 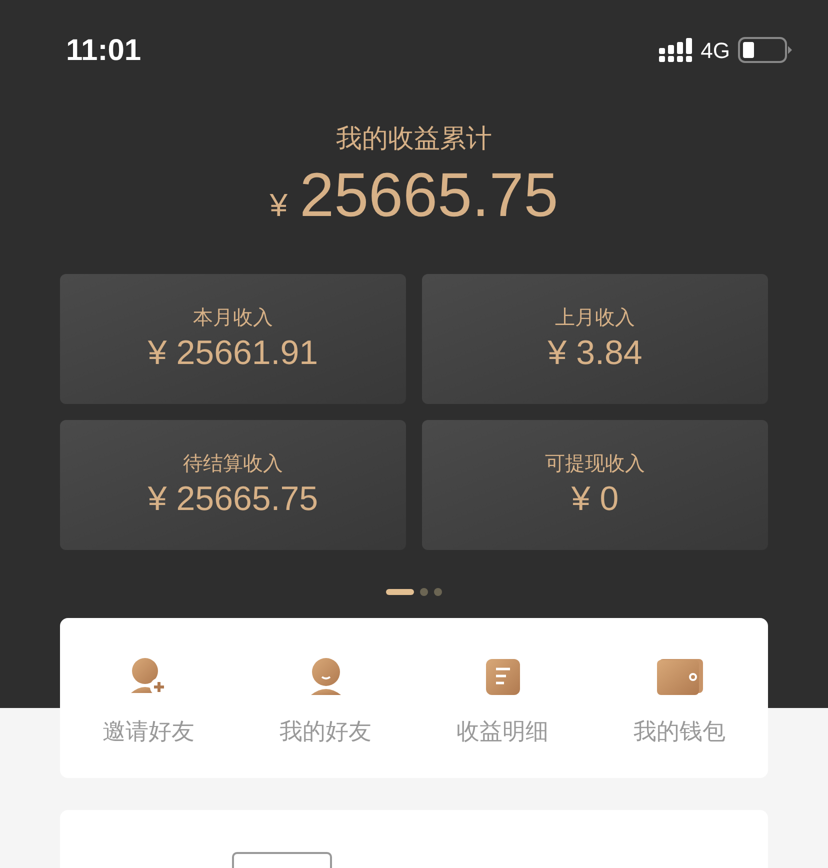 What do you see at coordinates (502, 698) in the screenshot?
I see `shortcut-item: 收益明细` at bounding box center [502, 698].